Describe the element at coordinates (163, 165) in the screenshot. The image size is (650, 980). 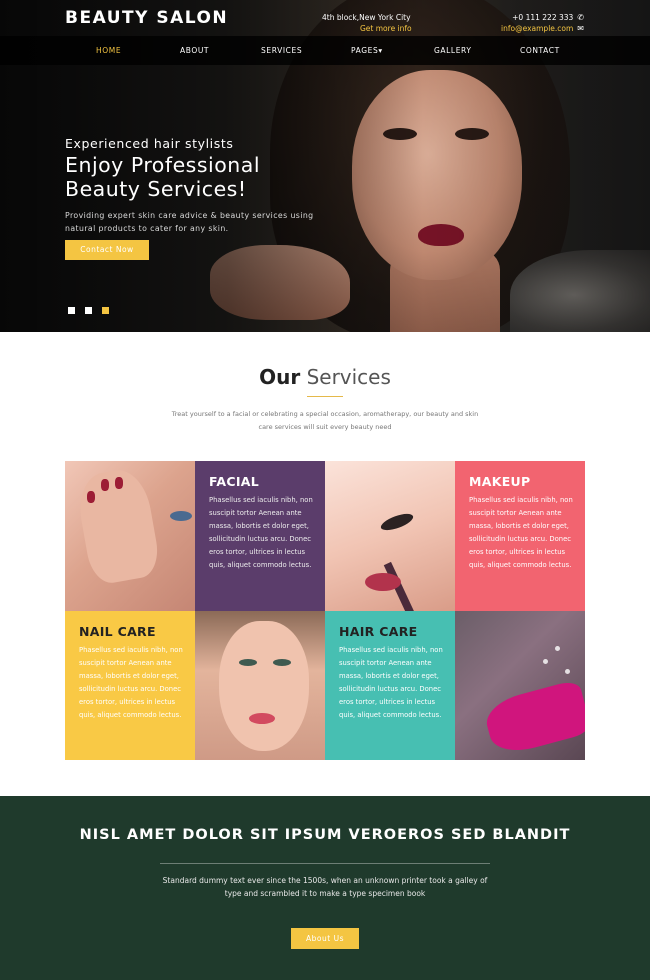
I see `hero-title-line1: Enjoy Professional` at that location.